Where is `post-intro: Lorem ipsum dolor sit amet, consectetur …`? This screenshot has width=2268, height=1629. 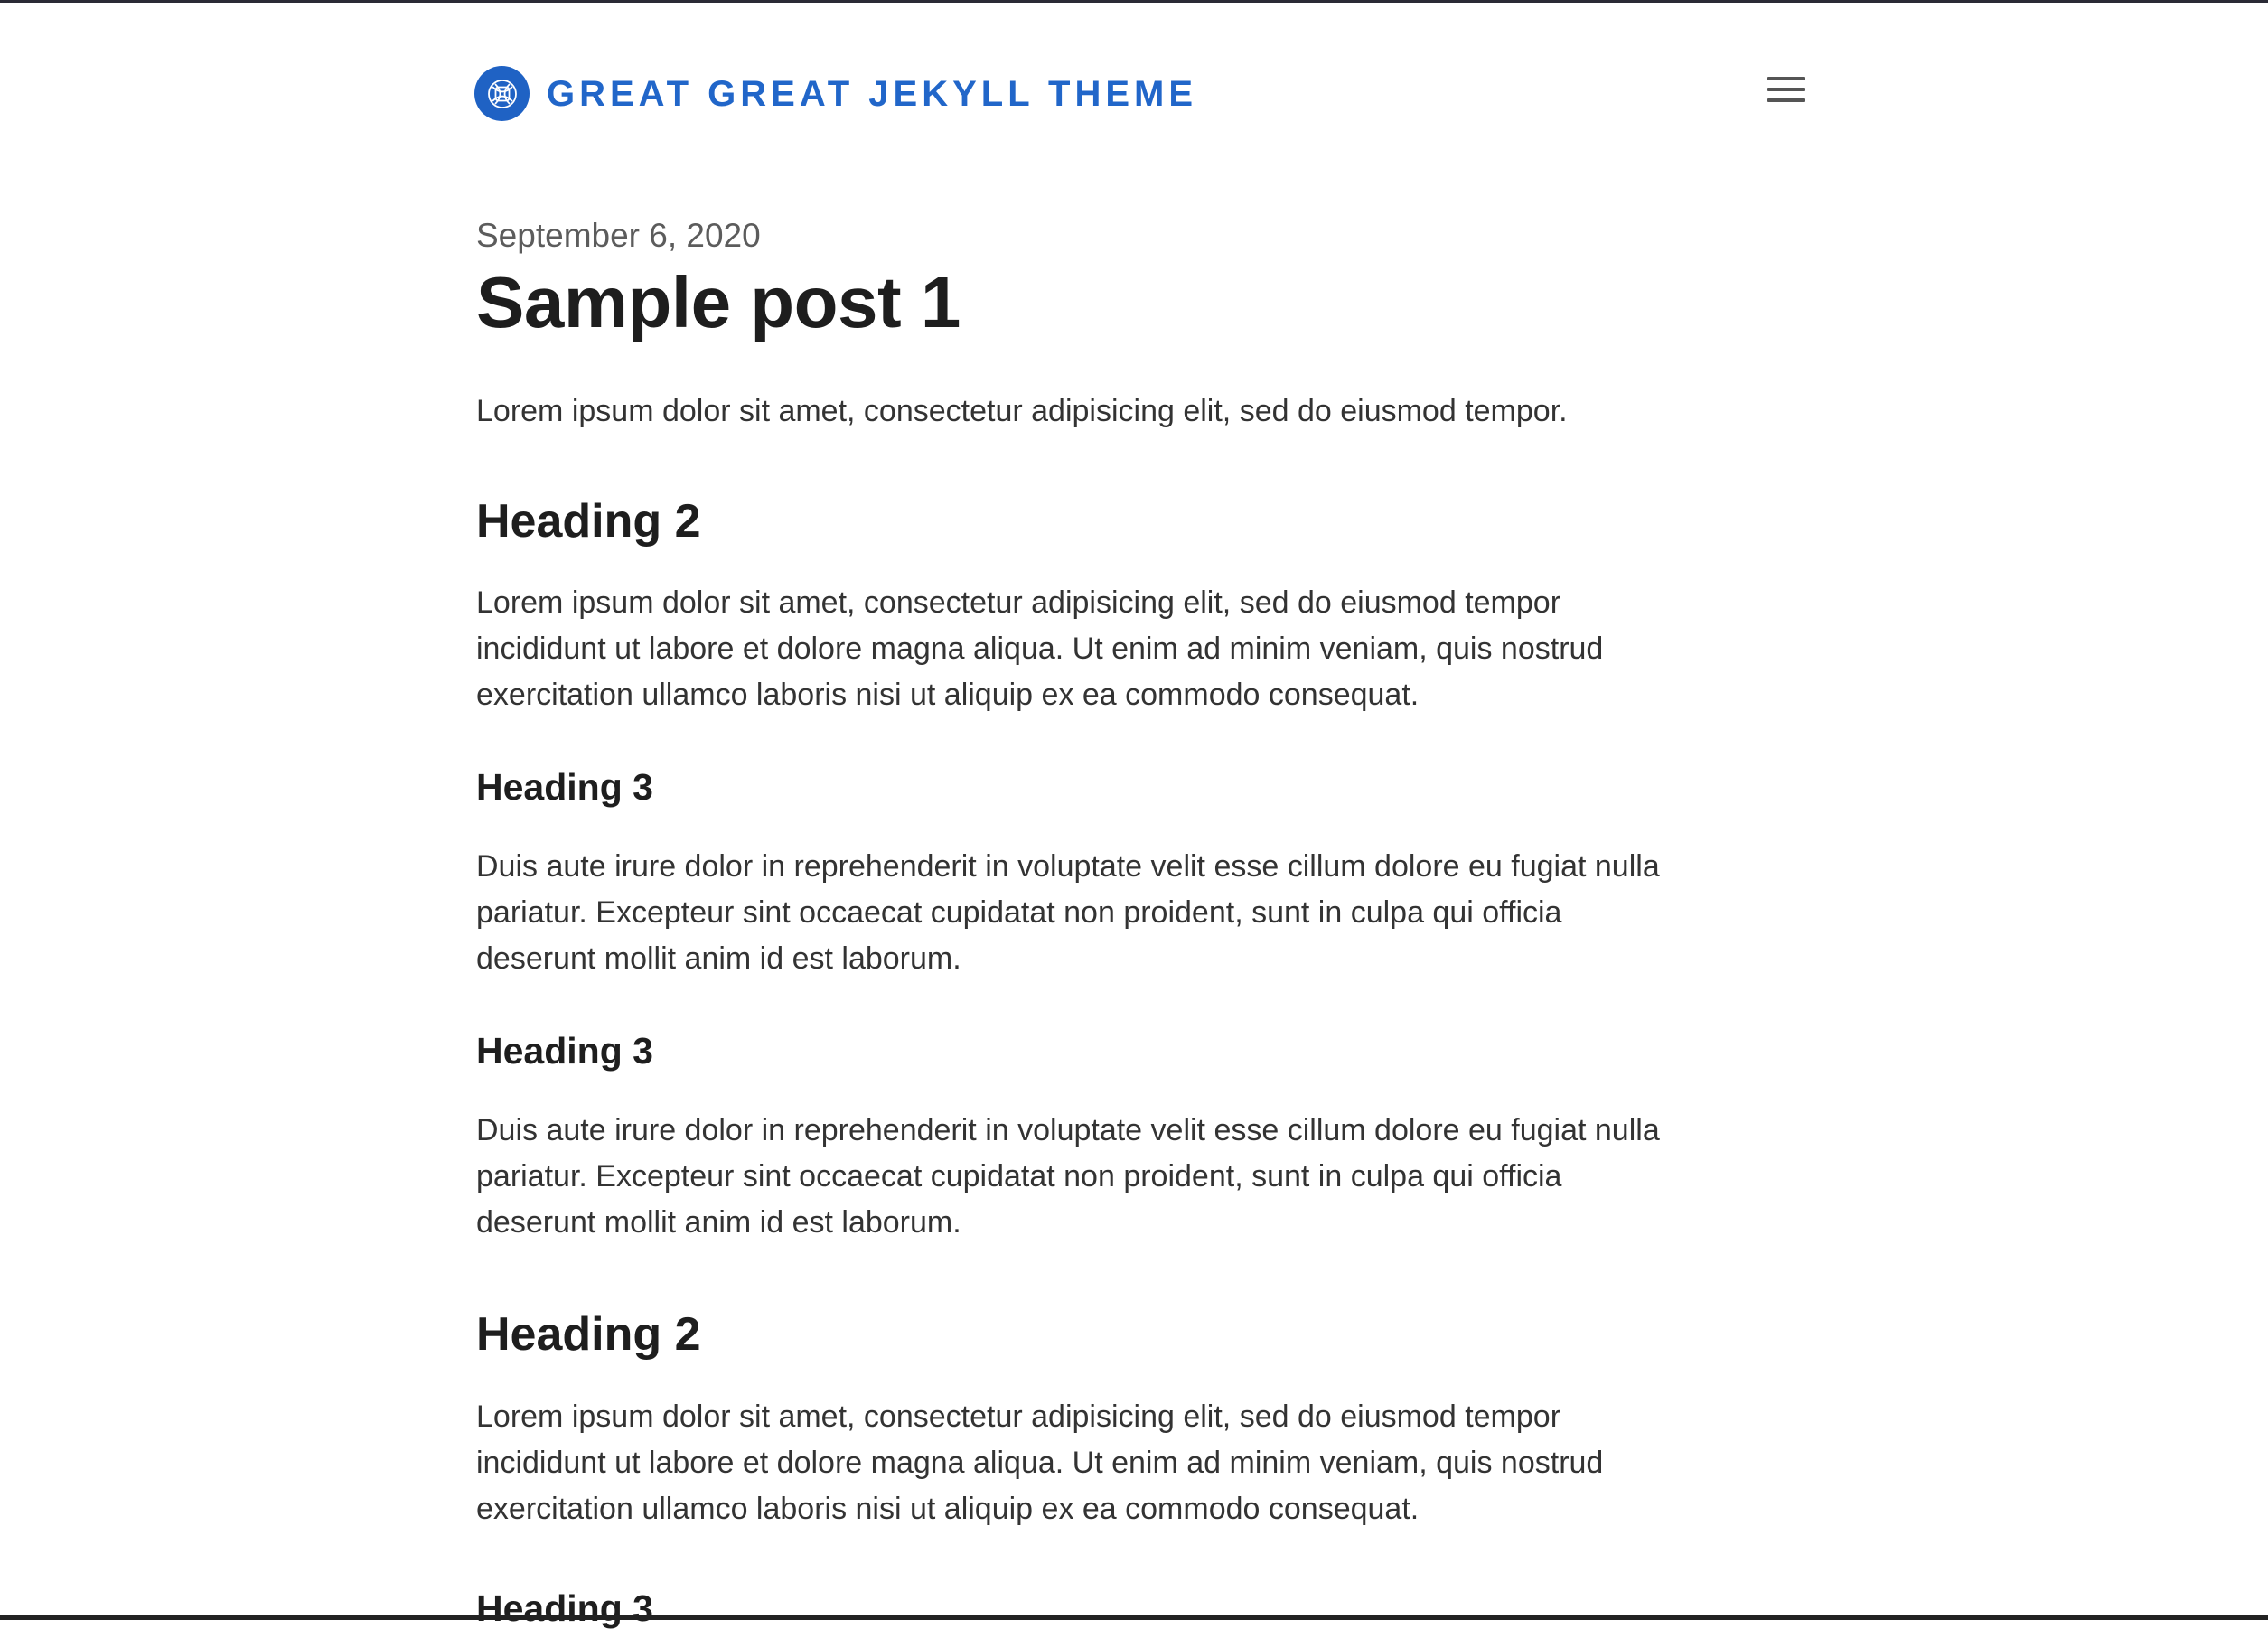
post-intro: Lorem ipsum dolor sit amet, consectetur … is located at coordinates (1022, 411).